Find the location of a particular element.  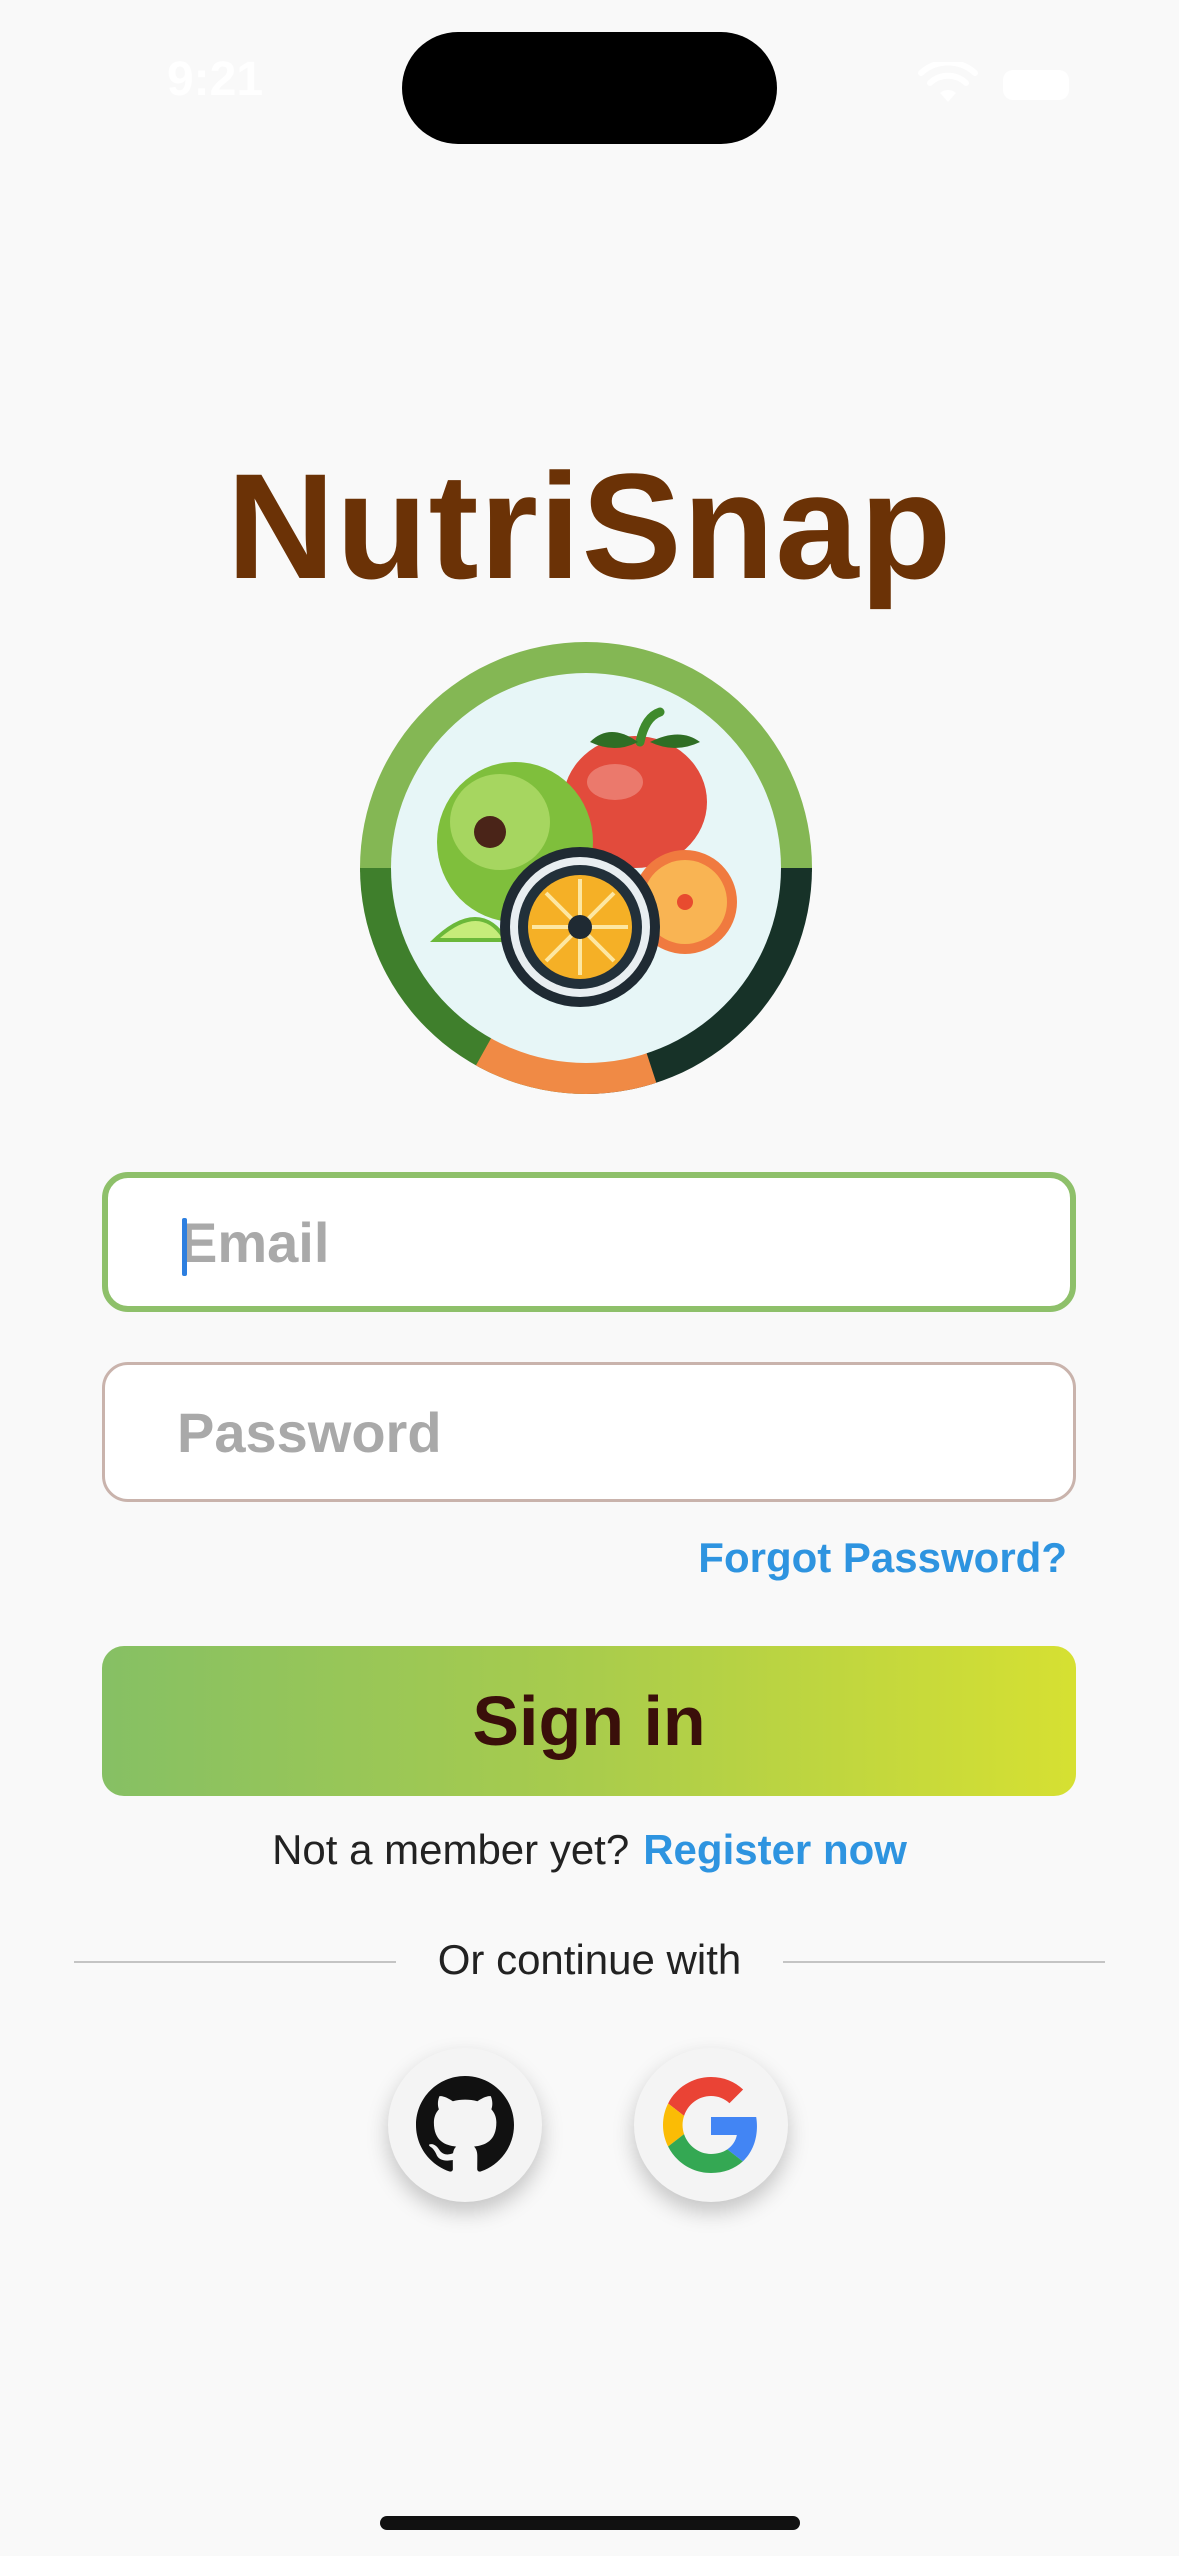

email-field is located at coordinates (589, 1242).